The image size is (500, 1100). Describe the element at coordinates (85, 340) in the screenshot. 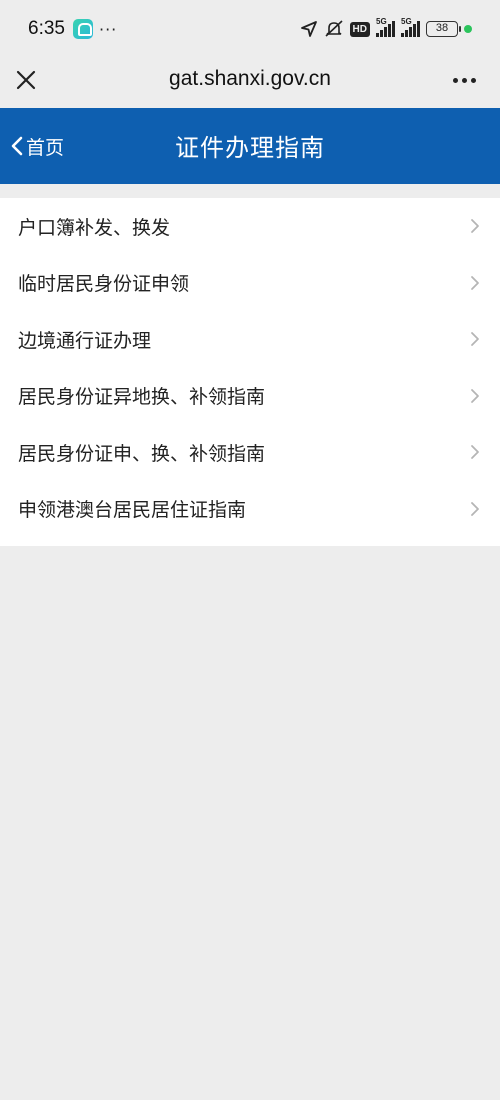

I see `list-item-label: 边境通行证办理` at that location.